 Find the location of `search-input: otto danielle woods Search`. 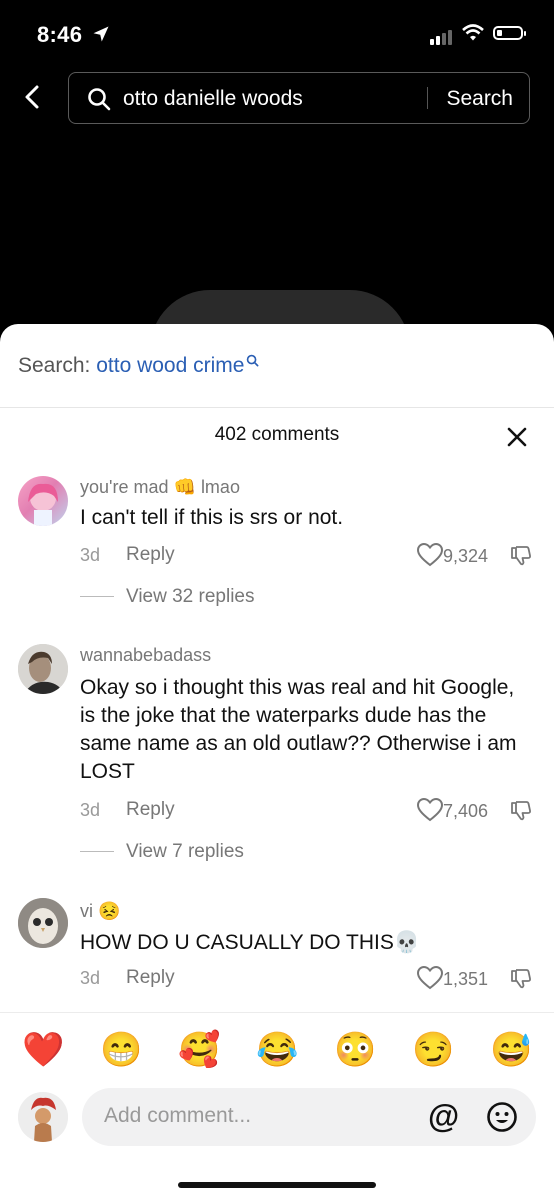

search-input: otto danielle woods Search is located at coordinates (299, 98).